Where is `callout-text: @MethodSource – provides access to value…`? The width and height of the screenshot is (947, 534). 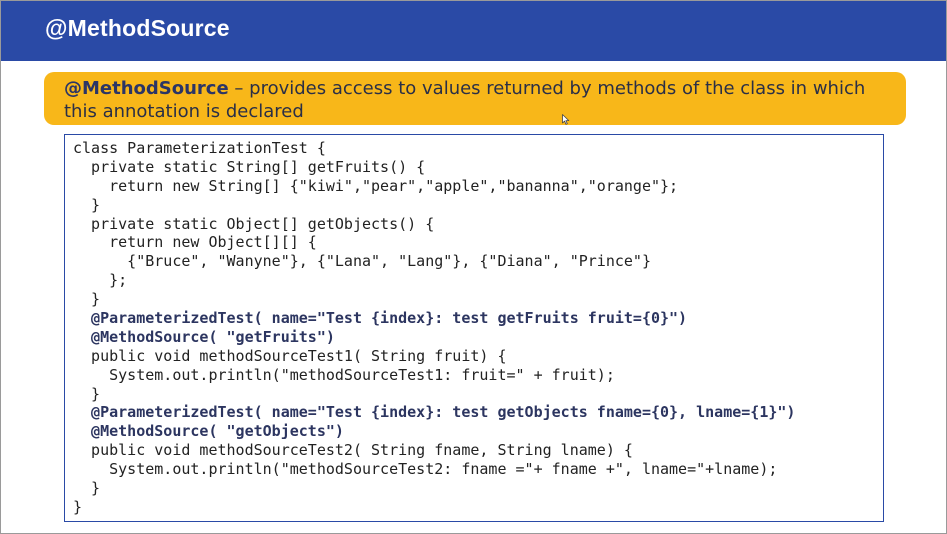
callout-text: @MethodSource – provides access to value… is located at coordinates (481, 100).